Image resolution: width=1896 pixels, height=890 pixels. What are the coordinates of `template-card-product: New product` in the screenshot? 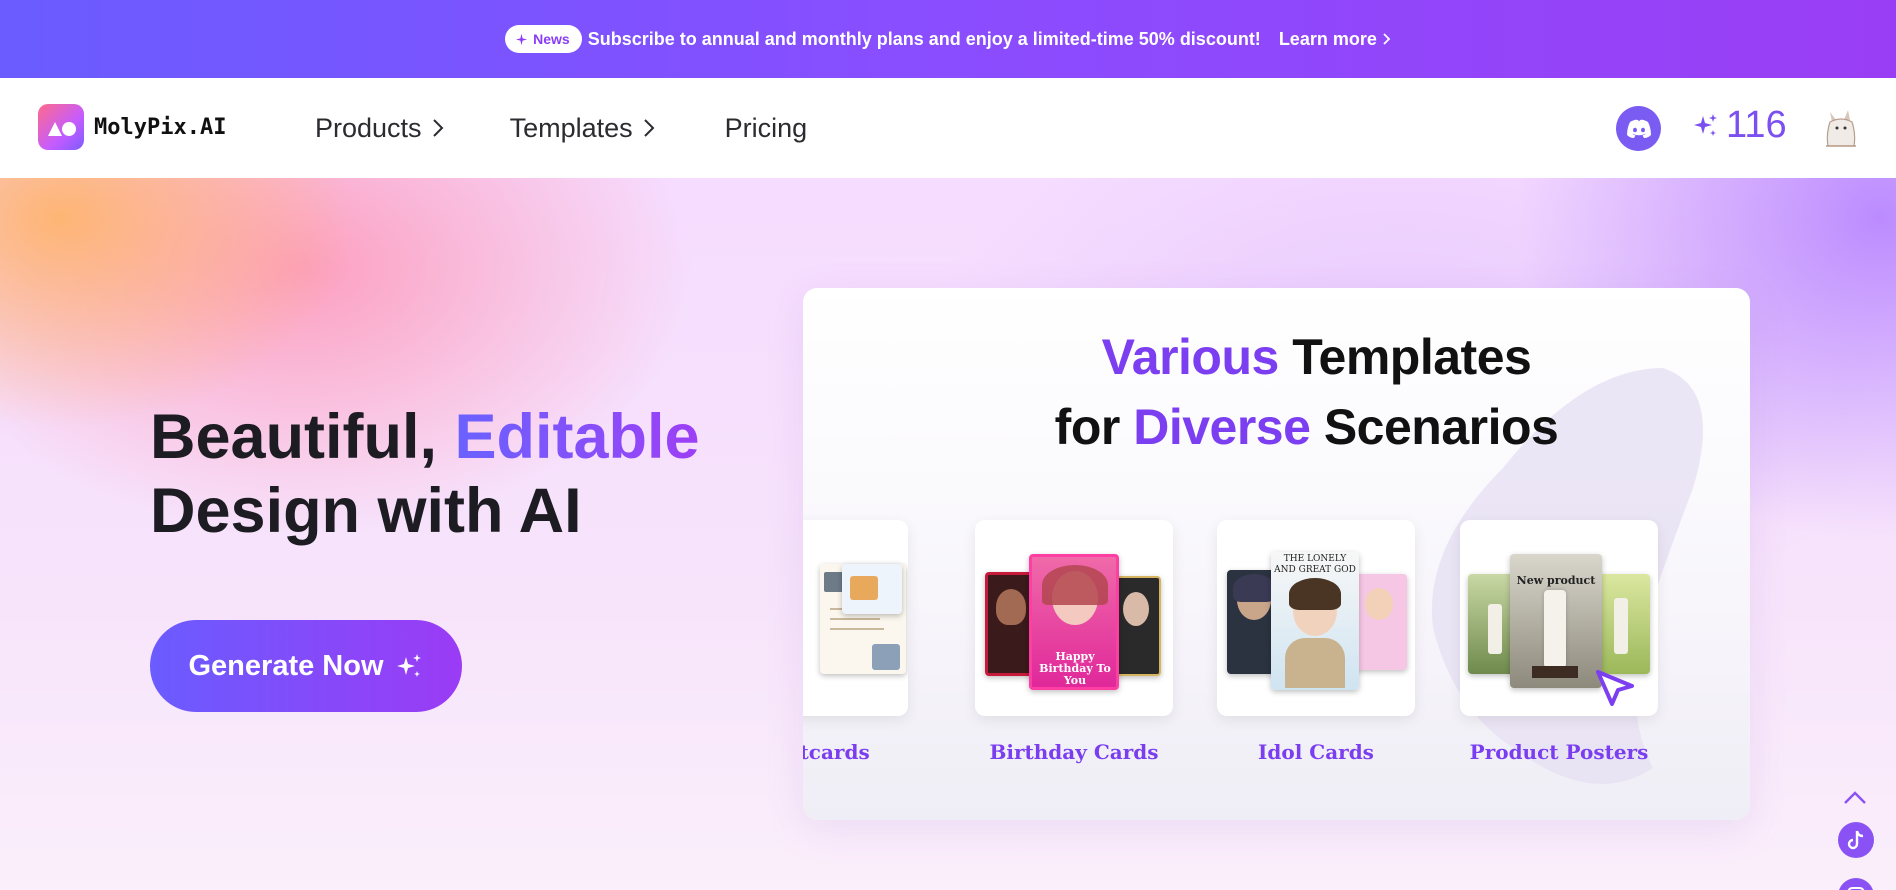 It's located at (1559, 618).